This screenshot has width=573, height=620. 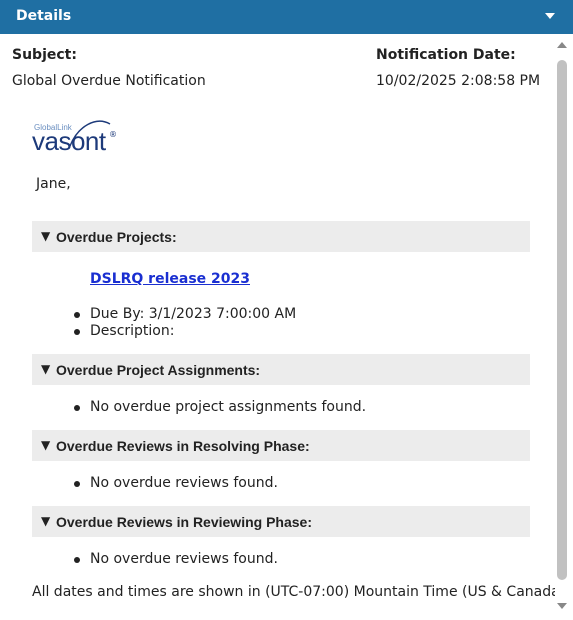 I want to click on scroll-up-icon, so click(x=562, y=45).